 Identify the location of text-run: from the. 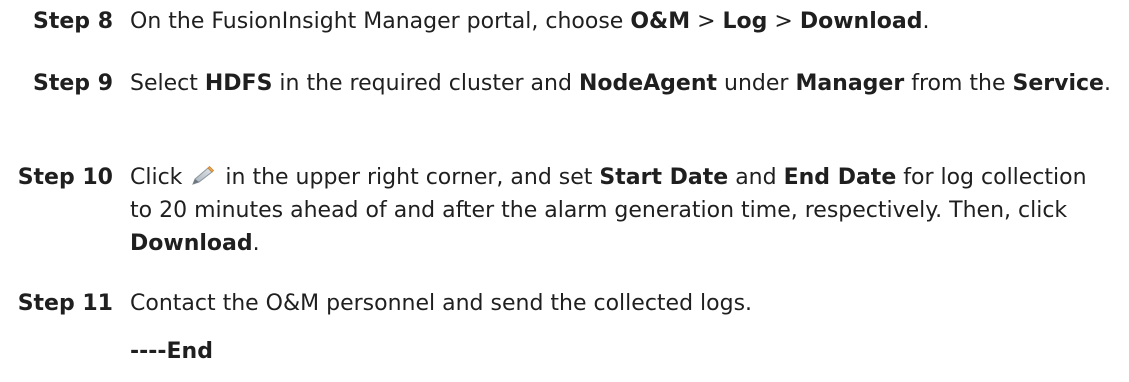
(958, 83).